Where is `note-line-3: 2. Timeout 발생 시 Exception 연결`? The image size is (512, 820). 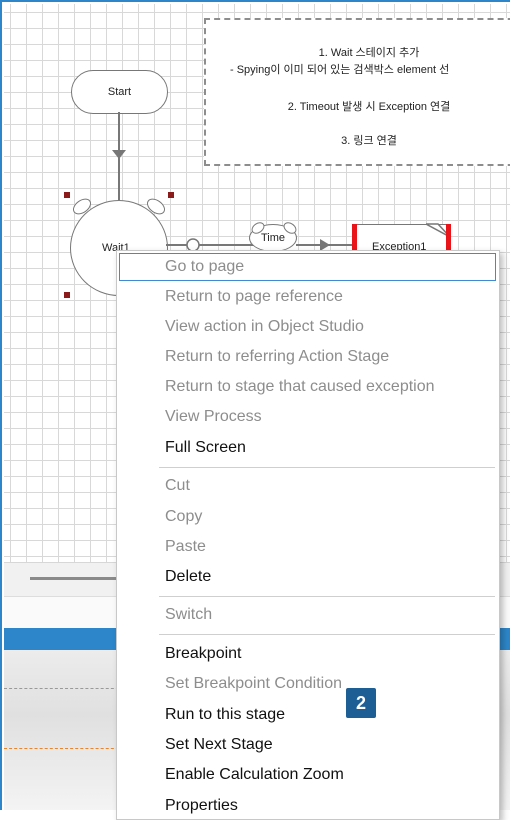 note-line-3: 2. Timeout 발생 시 Exception 연결 is located at coordinates (369, 107).